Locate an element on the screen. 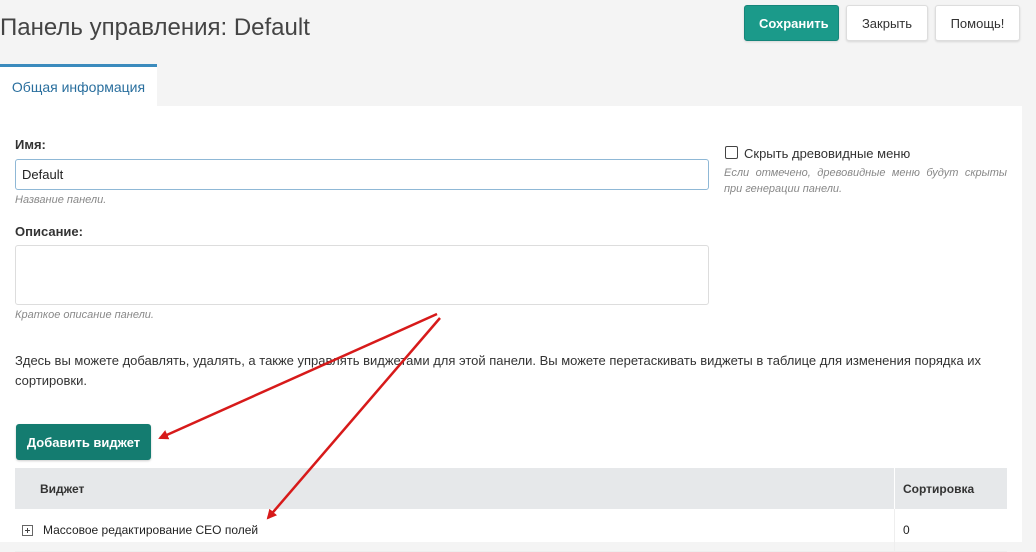 Image resolution: width=1036 pixels, height=552 pixels. add-widget-button: Добавить виджет is located at coordinates (83, 442).